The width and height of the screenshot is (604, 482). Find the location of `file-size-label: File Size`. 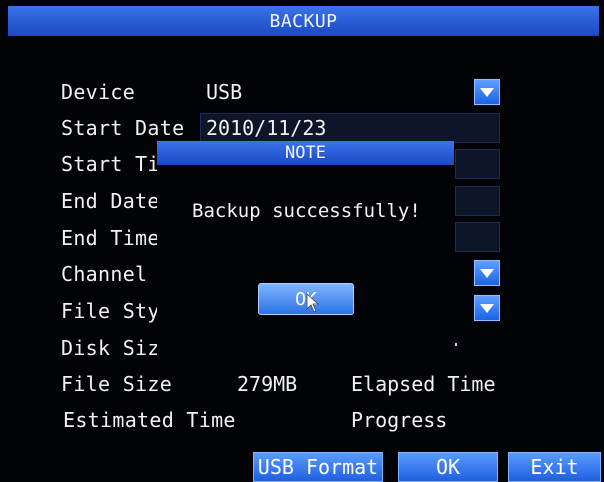

file-size-label: File Size is located at coordinates (117, 384).